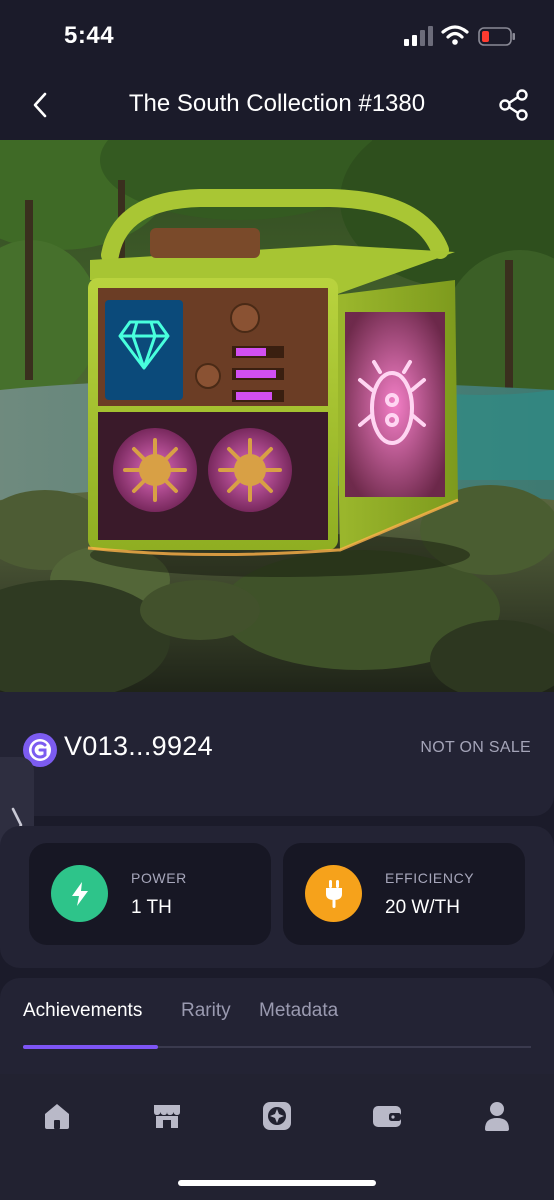 The width and height of the screenshot is (554, 1200). What do you see at coordinates (277, 754) in the screenshot?
I see `owner-card: V013...9924 NOT ON SALE` at bounding box center [277, 754].